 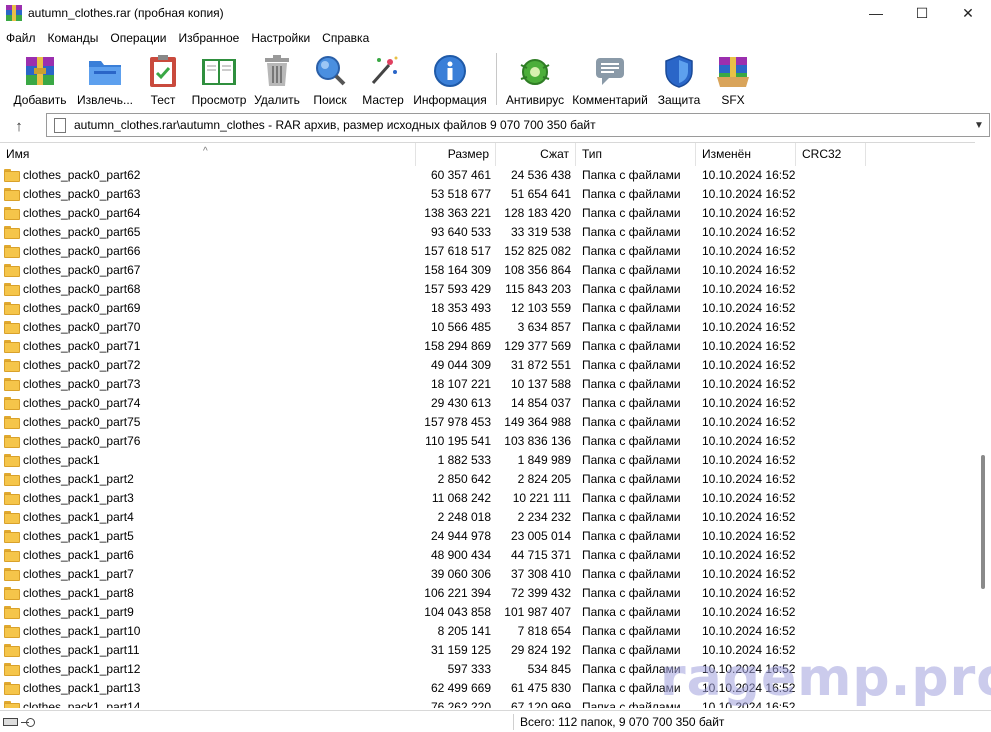 What do you see at coordinates (540, 536) in the screenshot?
I see `packed-cell: 23 005 014` at bounding box center [540, 536].